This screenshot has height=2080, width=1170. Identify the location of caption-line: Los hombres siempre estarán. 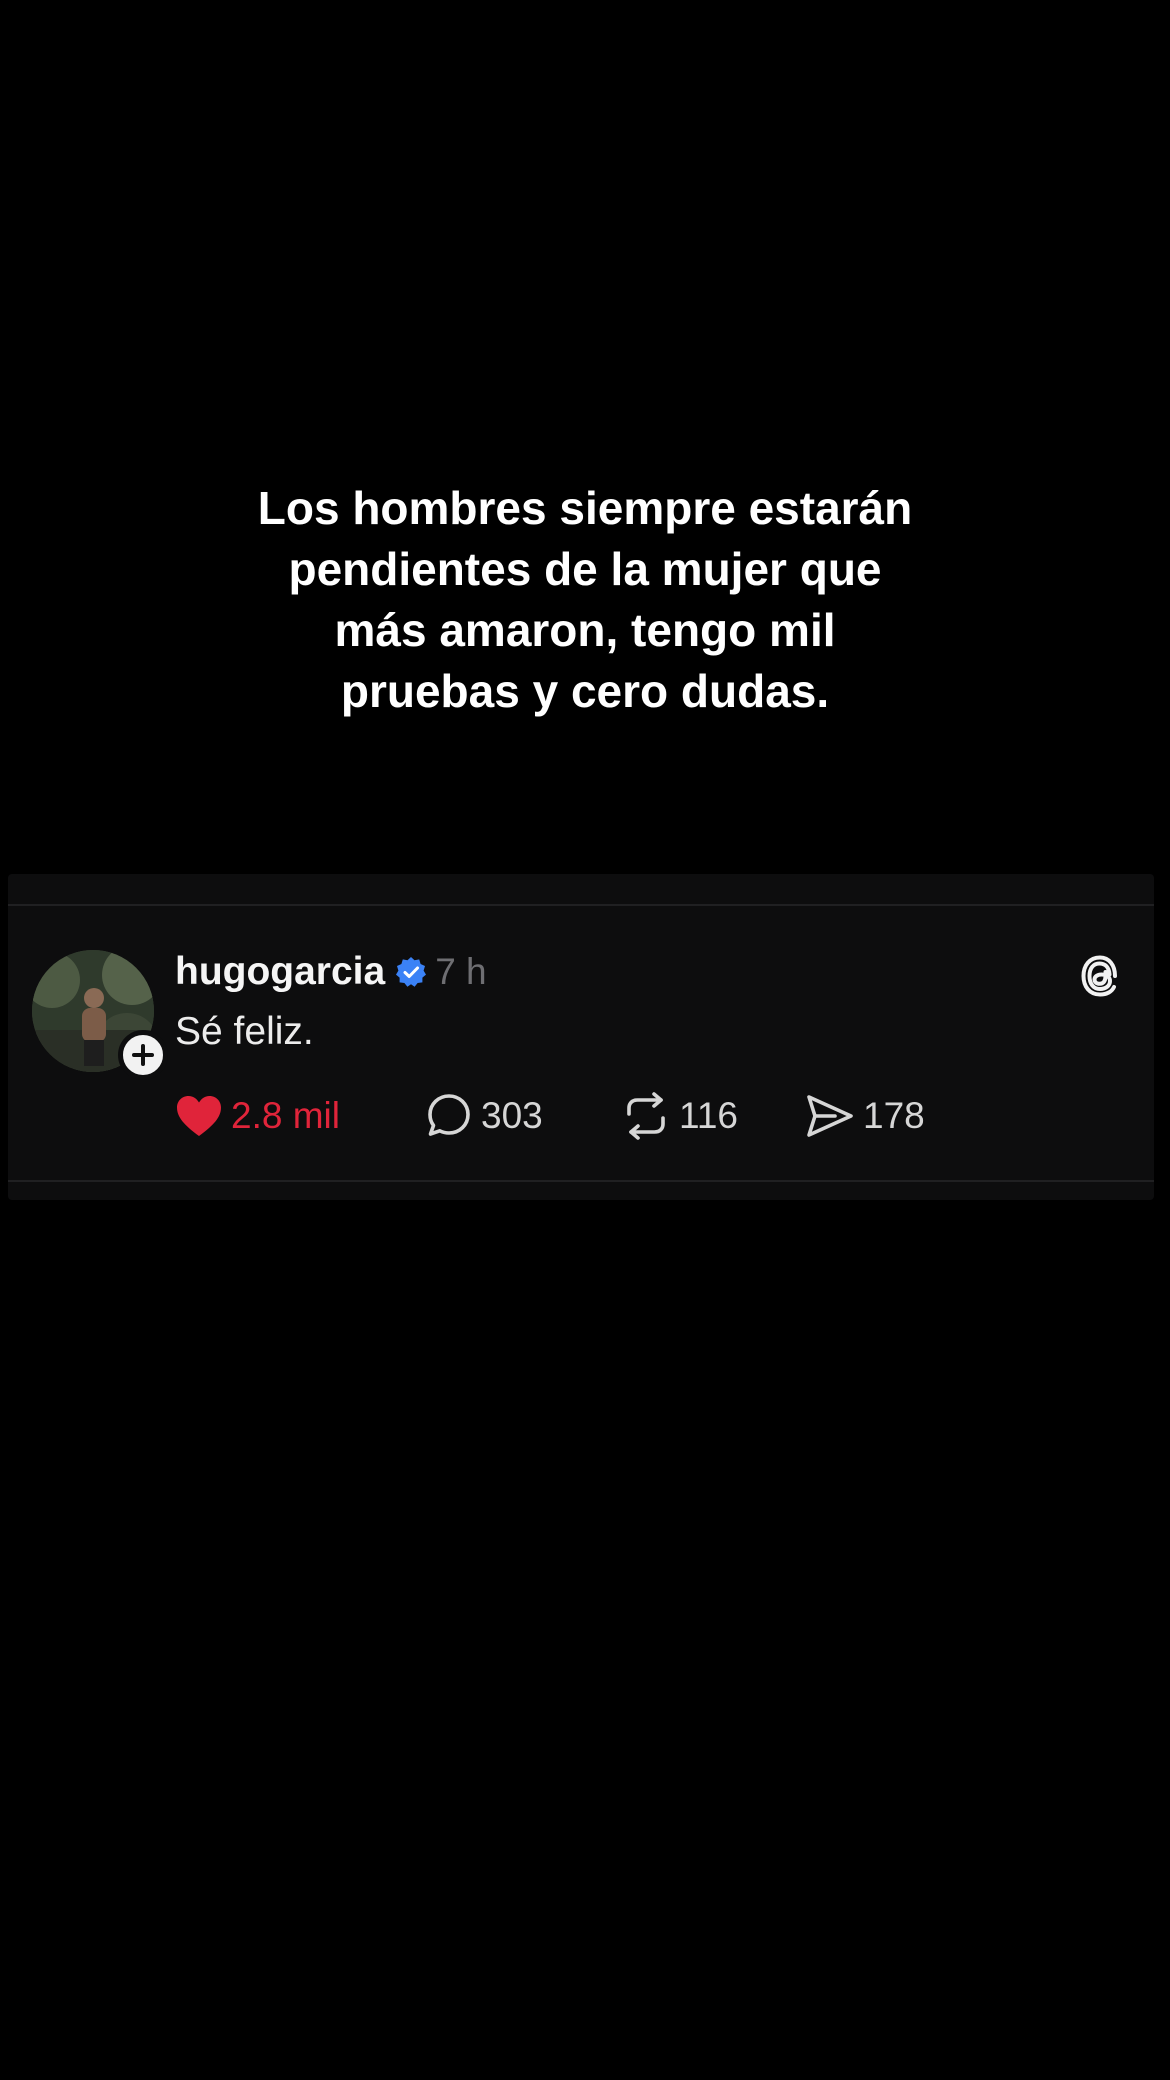
(585, 508).